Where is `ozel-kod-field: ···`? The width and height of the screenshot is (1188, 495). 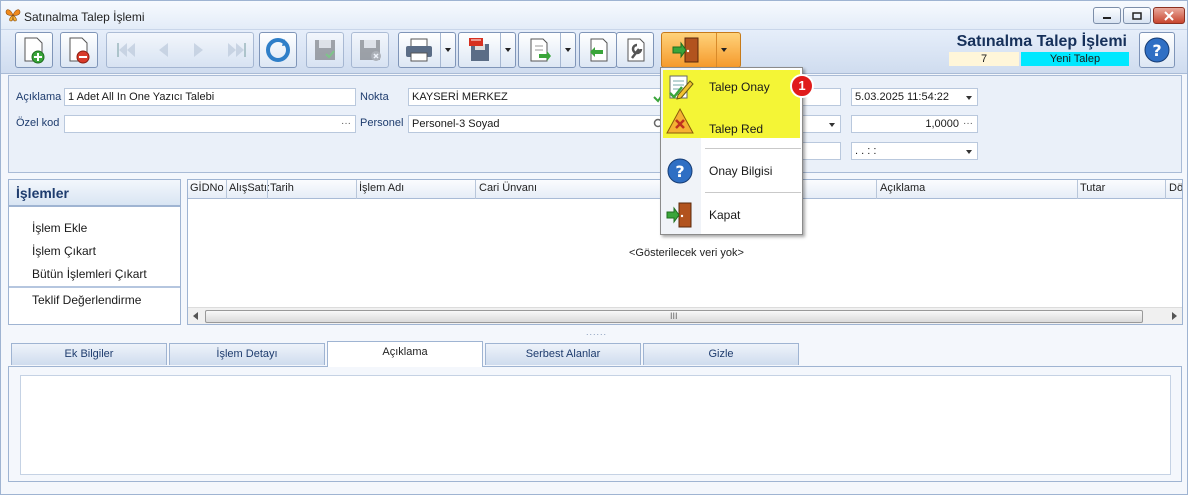 ozel-kod-field: ··· is located at coordinates (210, 124).